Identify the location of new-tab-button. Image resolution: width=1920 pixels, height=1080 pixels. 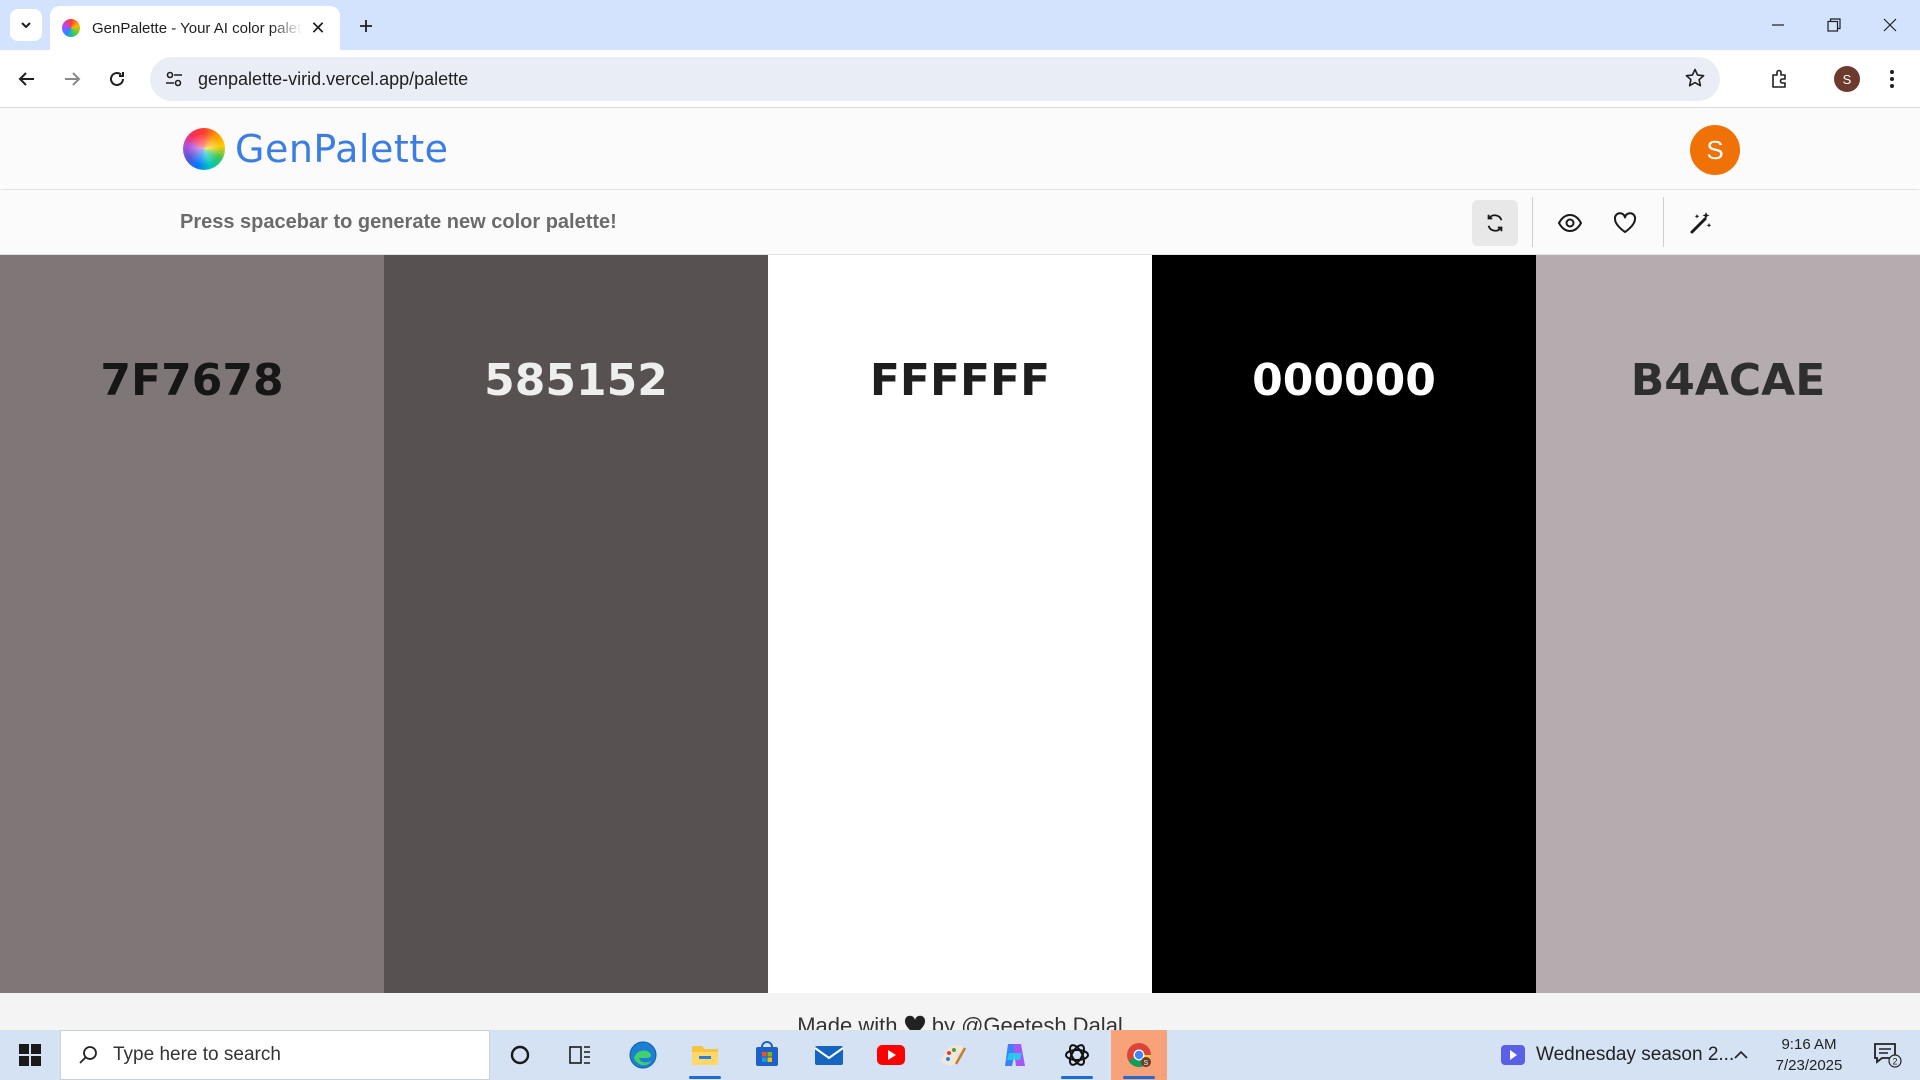
(366, 26).